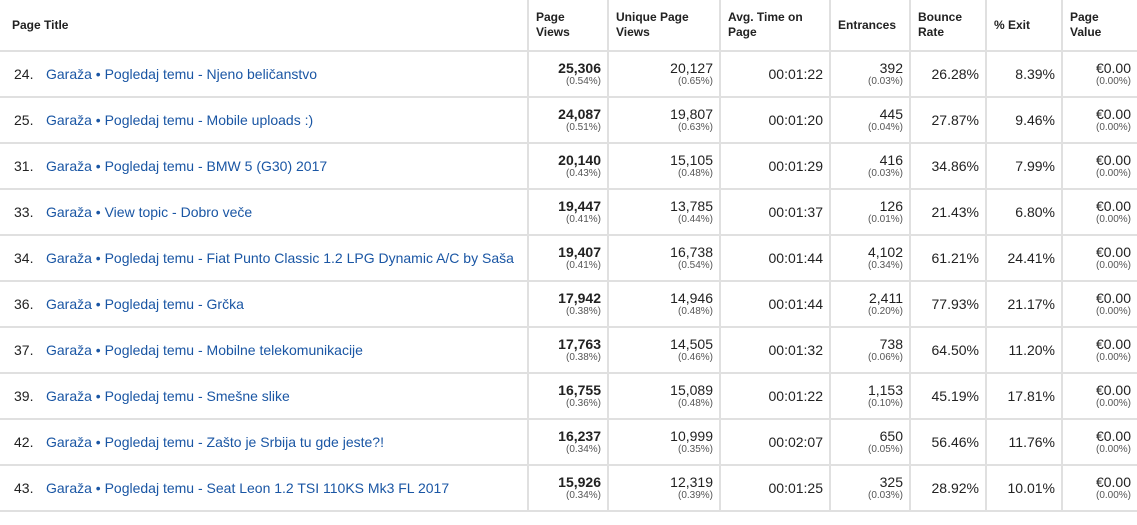  I want to click on page-title-link: Garaža • Pogledaj temu - Grčka, so click(145, 304).